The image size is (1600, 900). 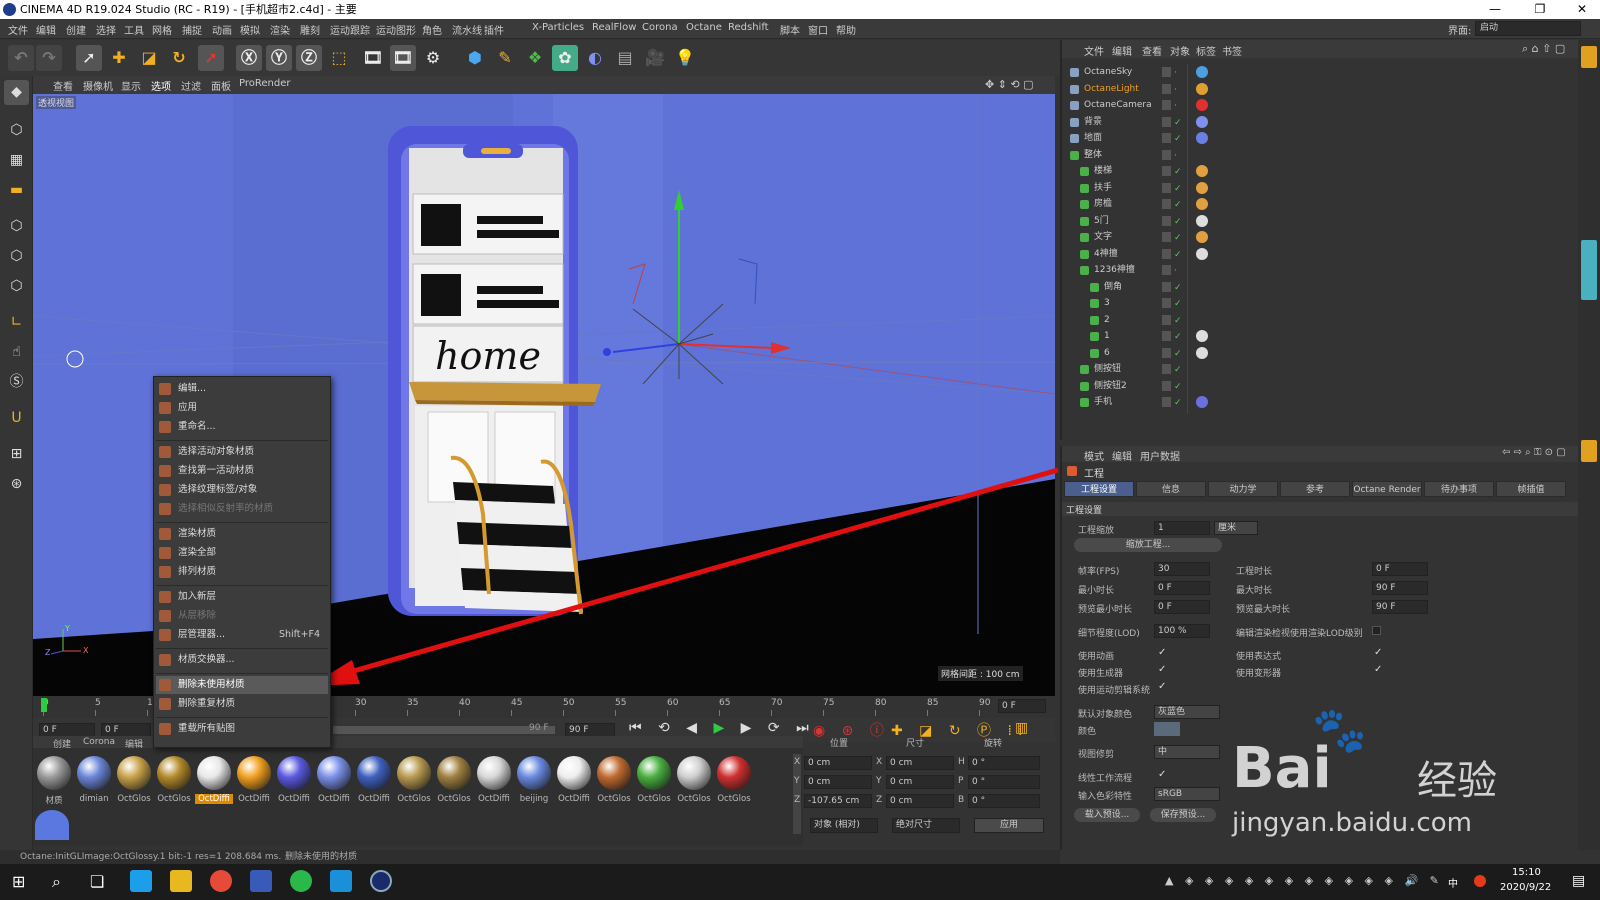 I want to click on select-tool-icon: ➚, so click(x=89, y=58).